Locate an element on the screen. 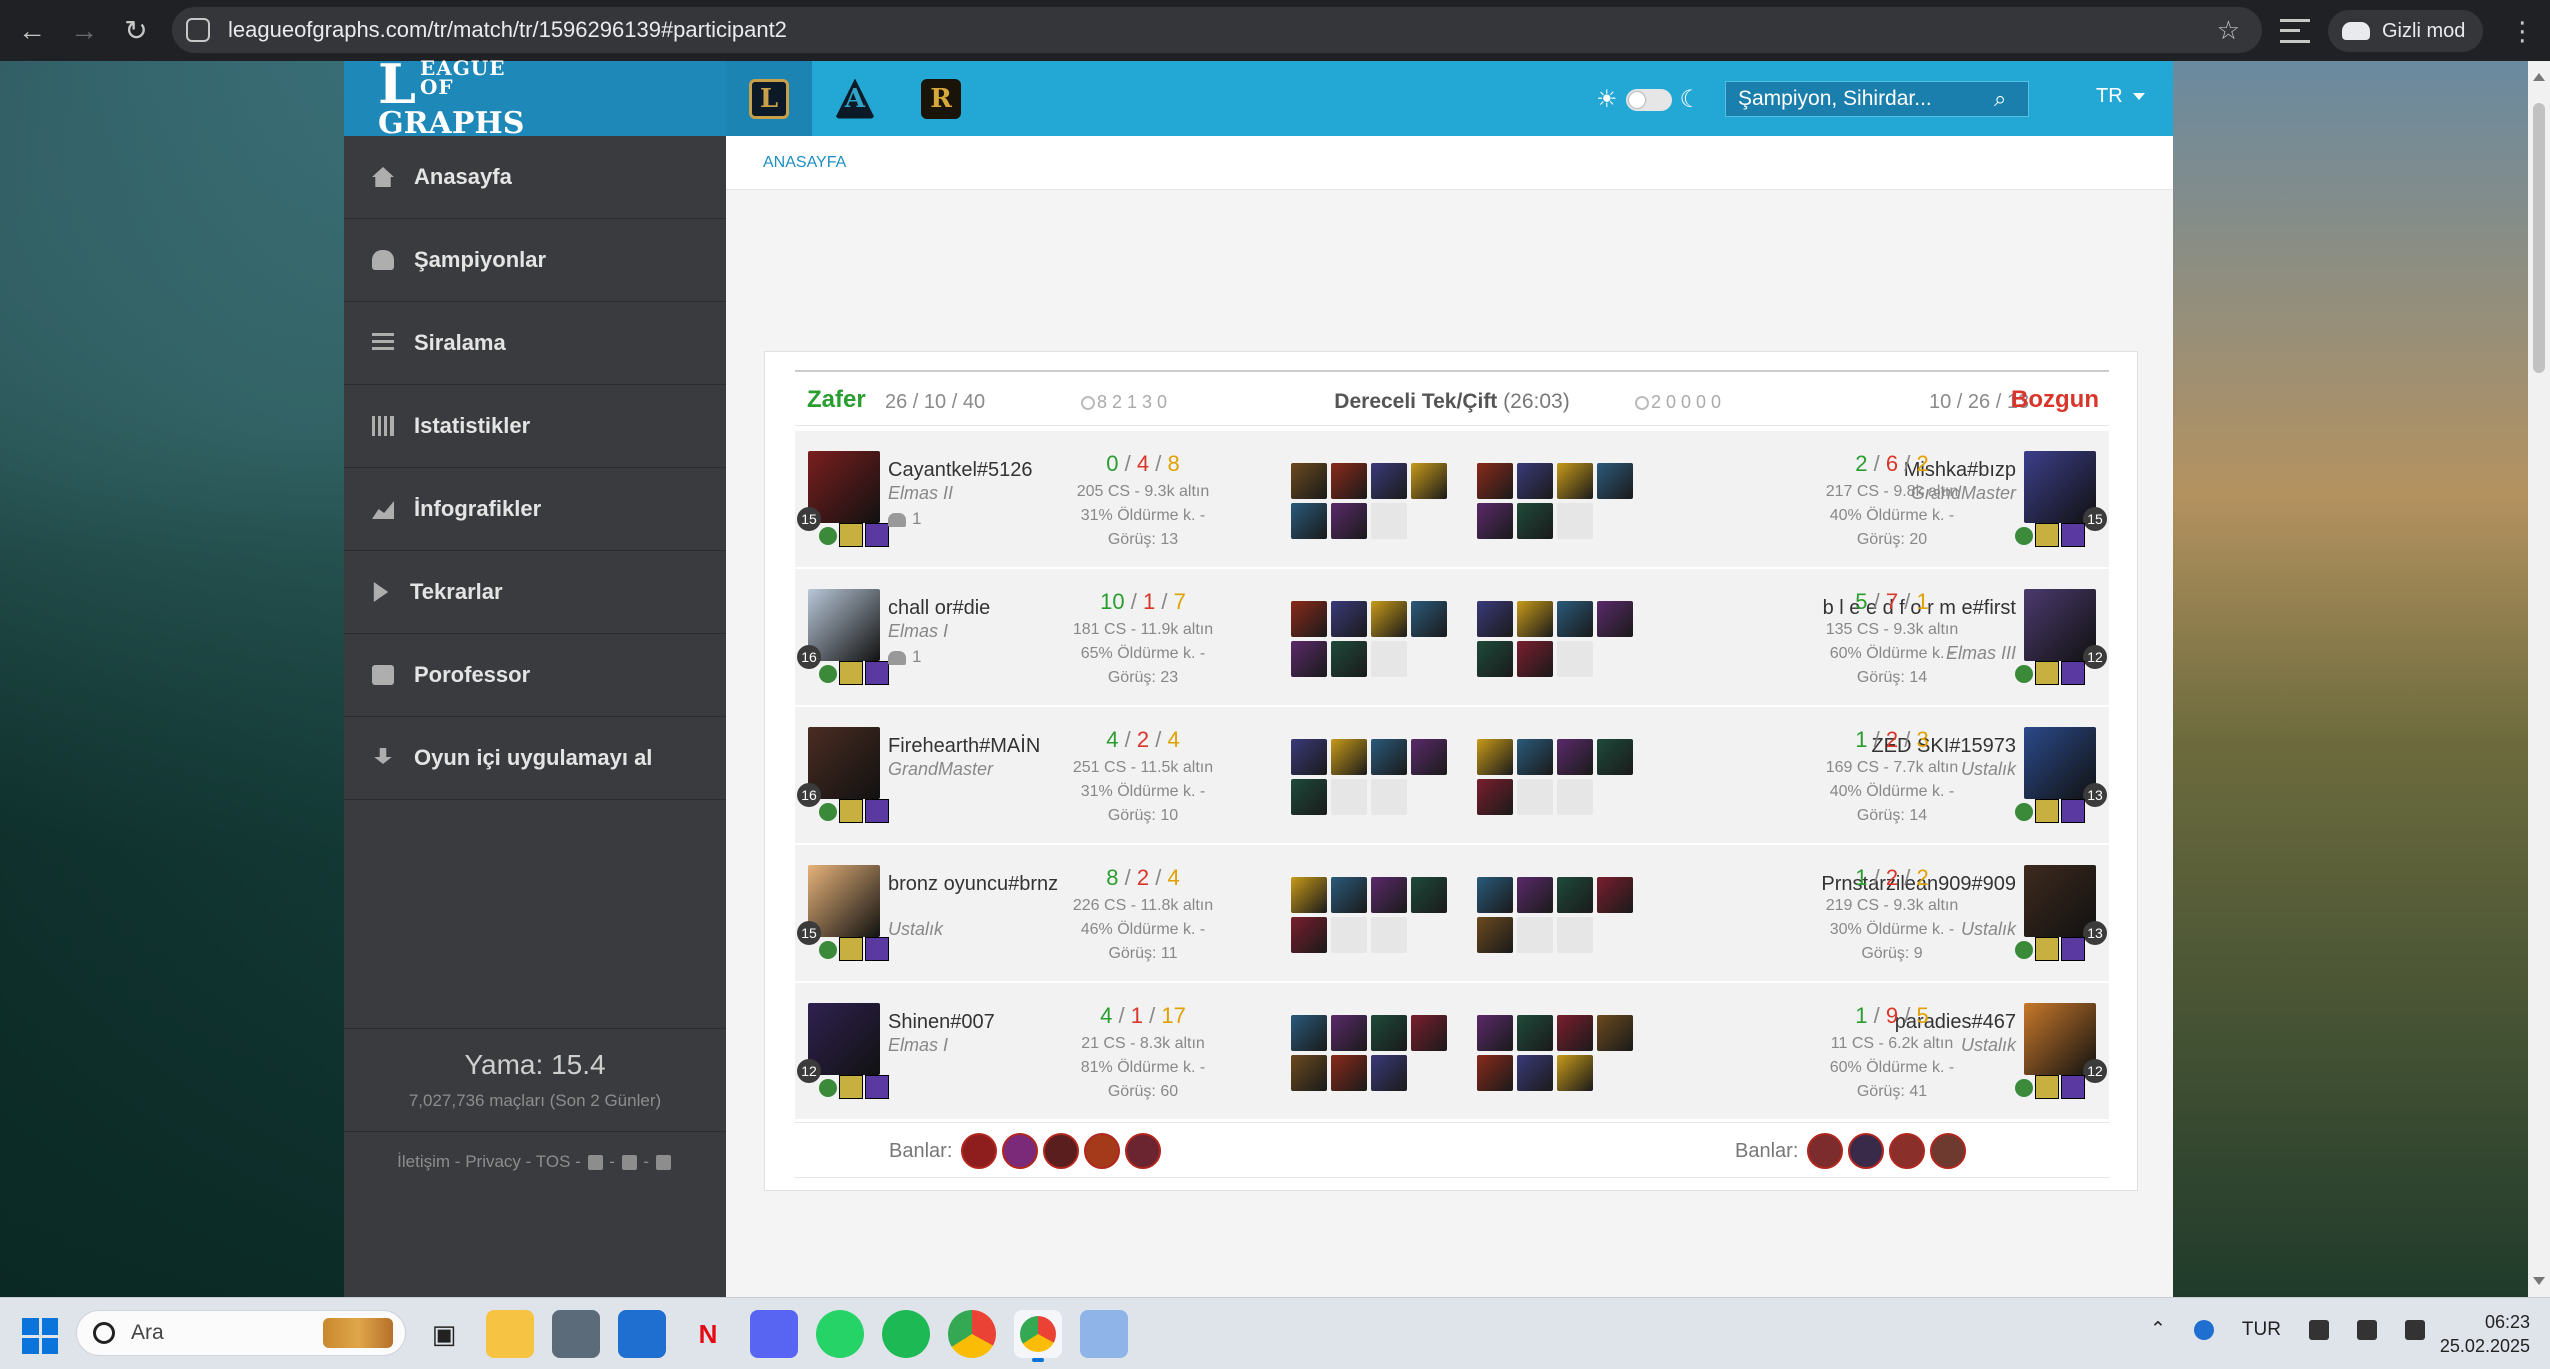 This screenshot has height=1369, width=2550. netflix-icon: N is located at coordinates (708, 1334).